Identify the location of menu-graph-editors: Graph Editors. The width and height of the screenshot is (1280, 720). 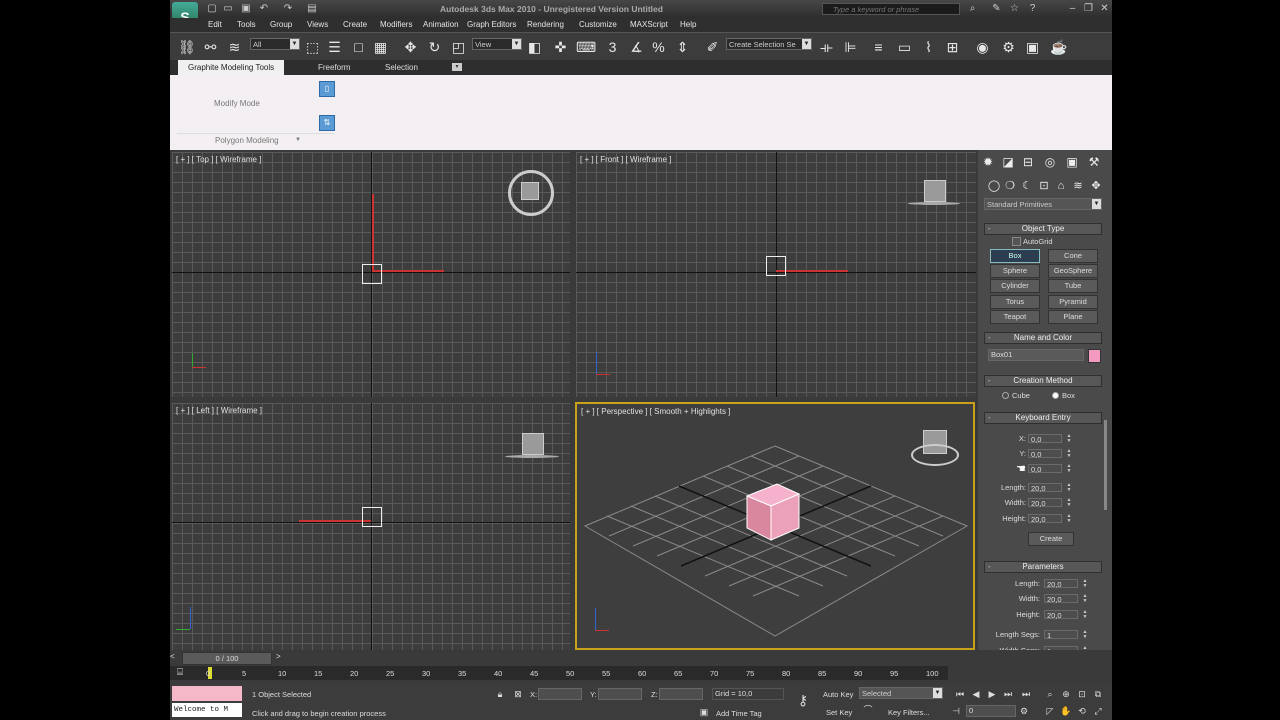
(491, 24).